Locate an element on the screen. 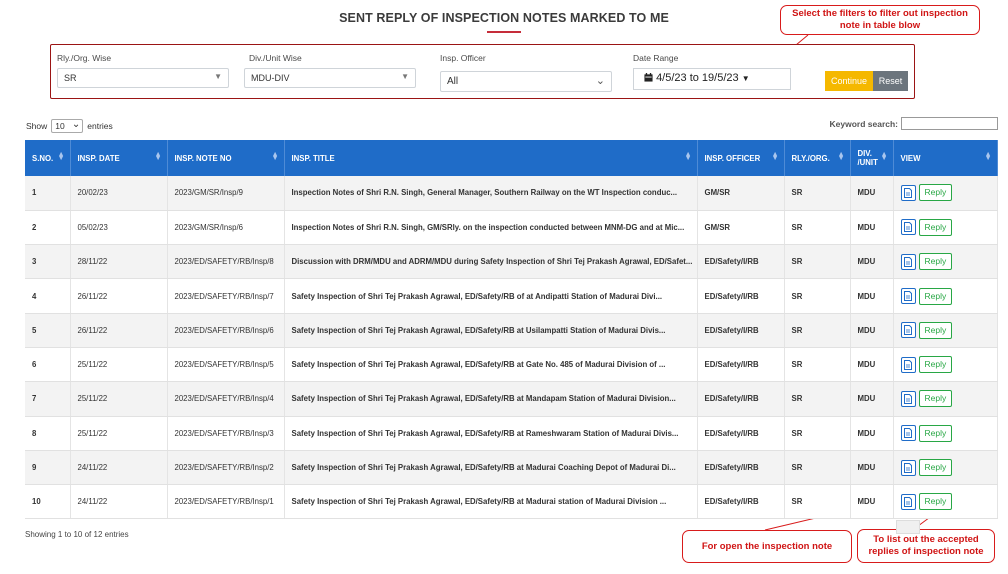 This screenshot has width=1008, height=574. entries-length-control: Show 10 ⌄ entries is located at coordinates (69, 126).